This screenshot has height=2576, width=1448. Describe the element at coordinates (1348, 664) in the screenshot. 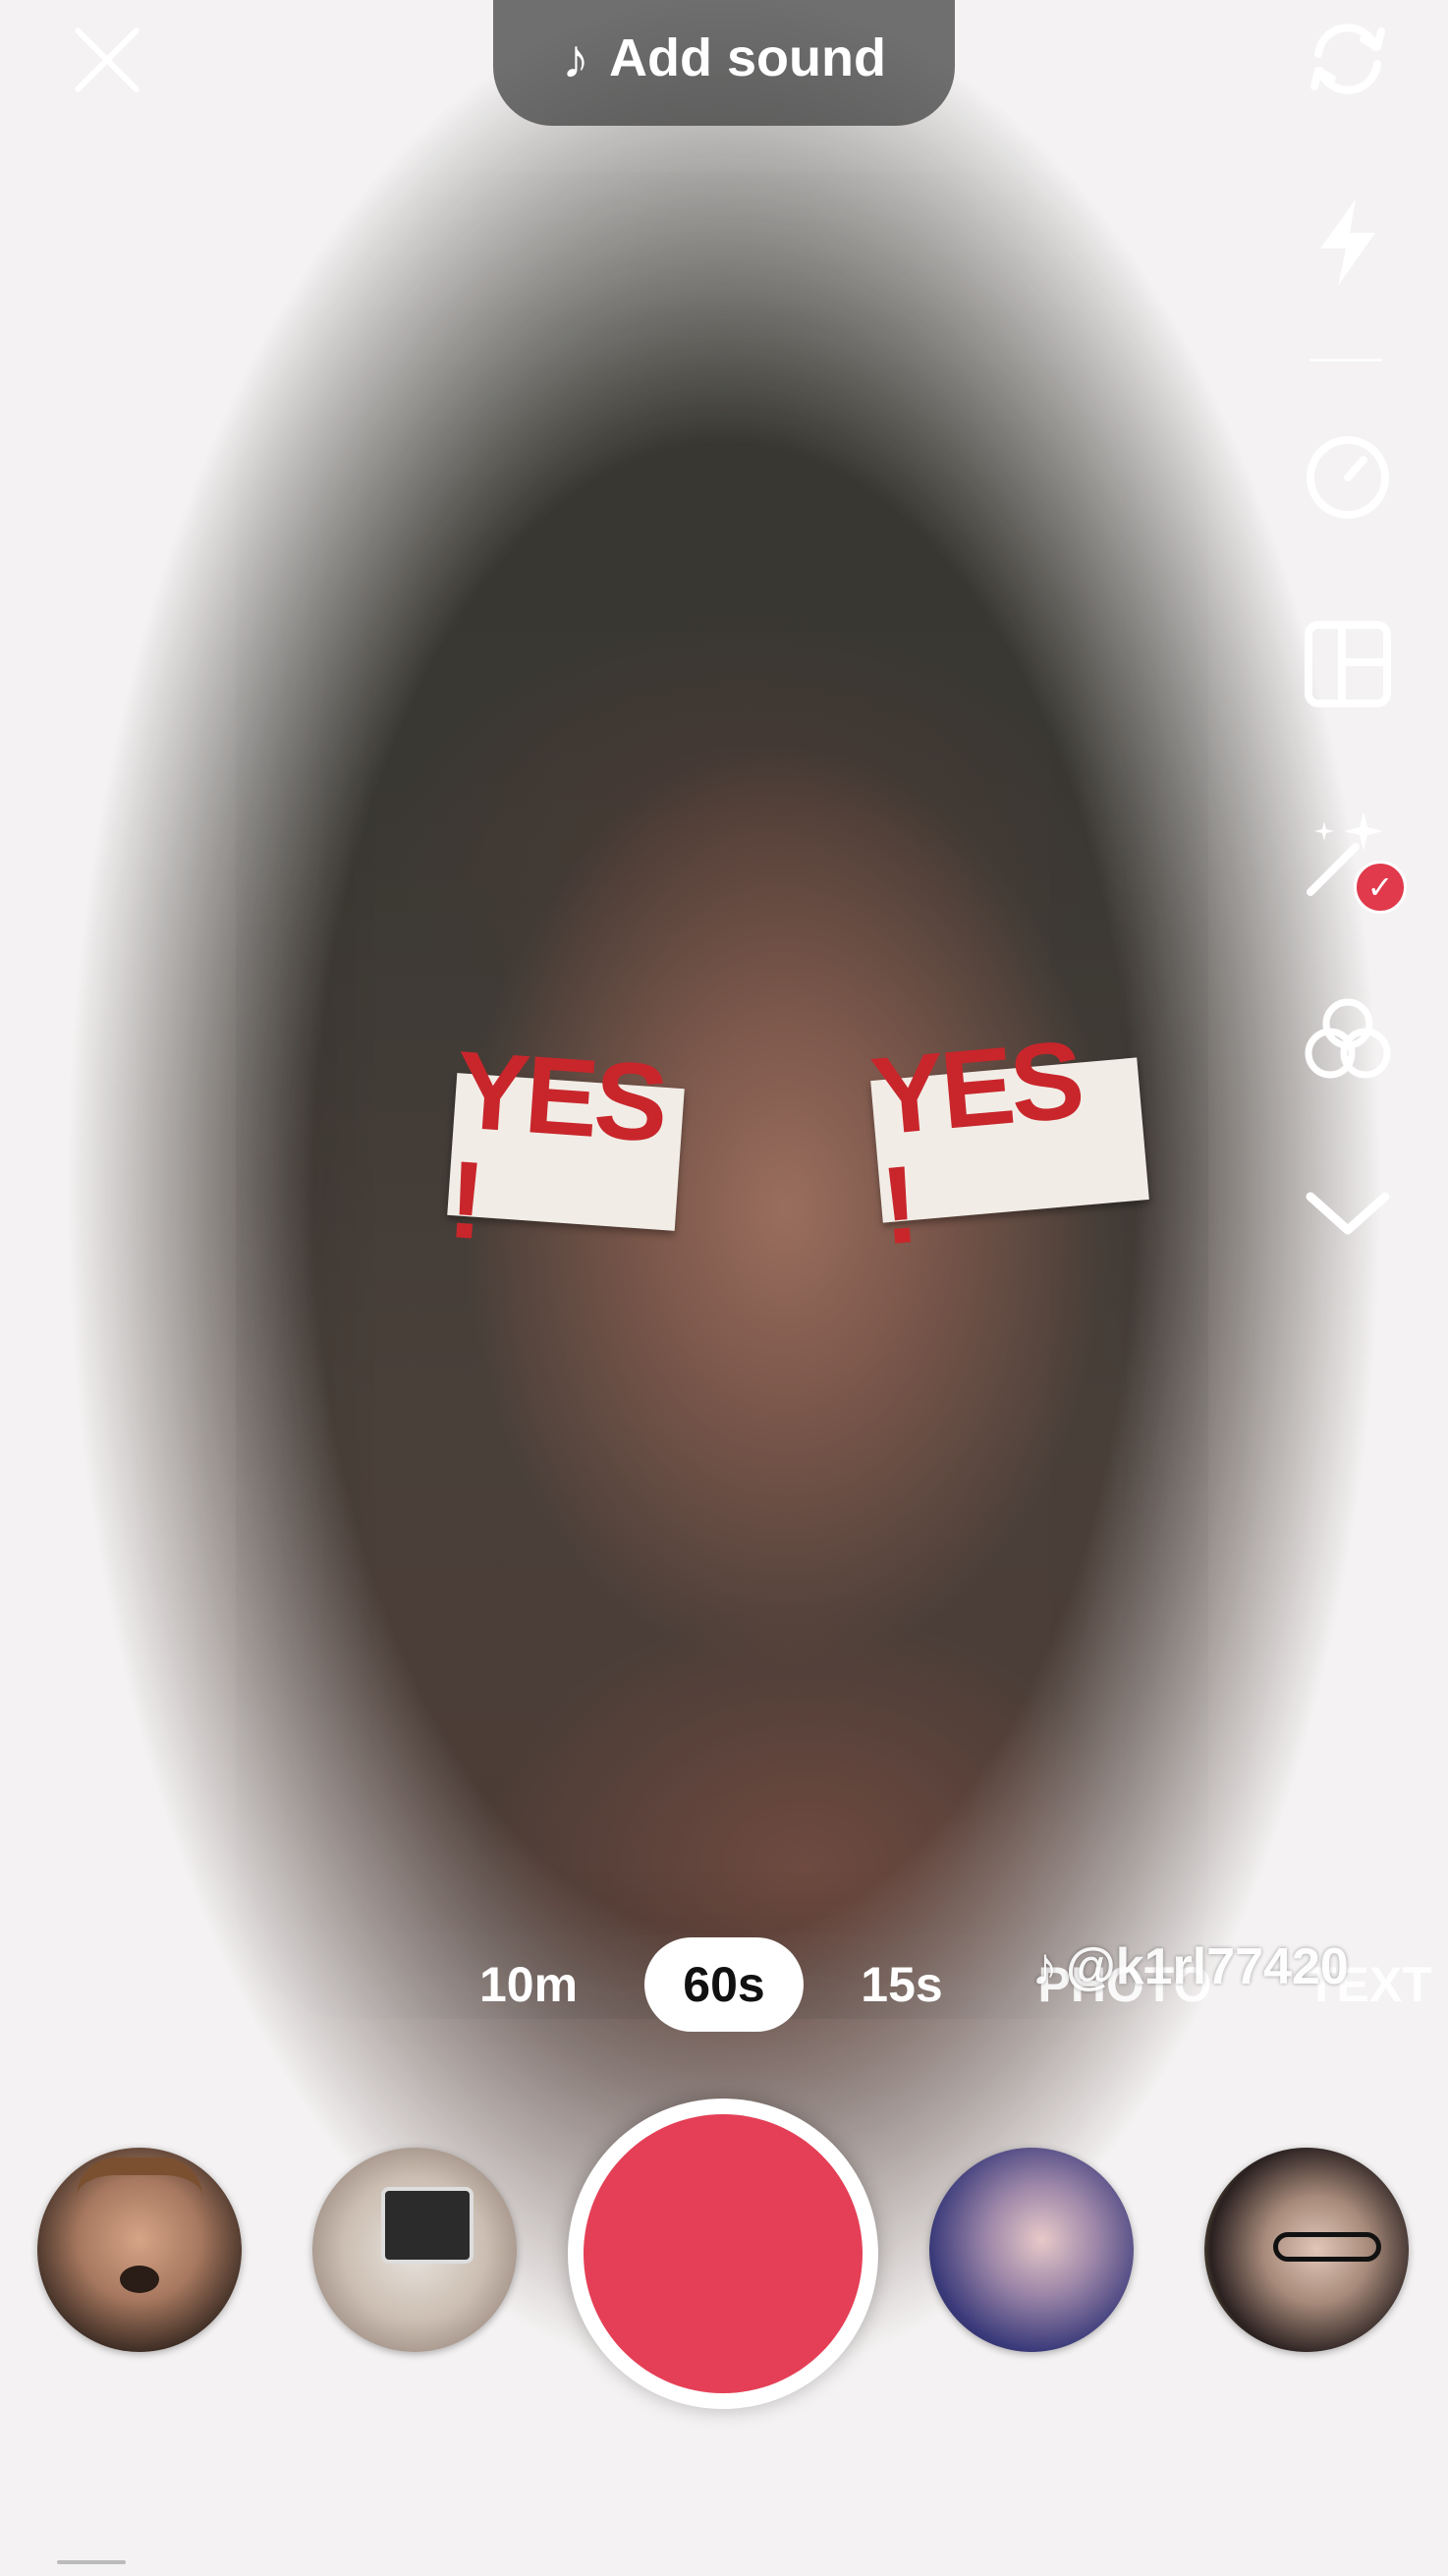

I see `layout-icon` at that location.